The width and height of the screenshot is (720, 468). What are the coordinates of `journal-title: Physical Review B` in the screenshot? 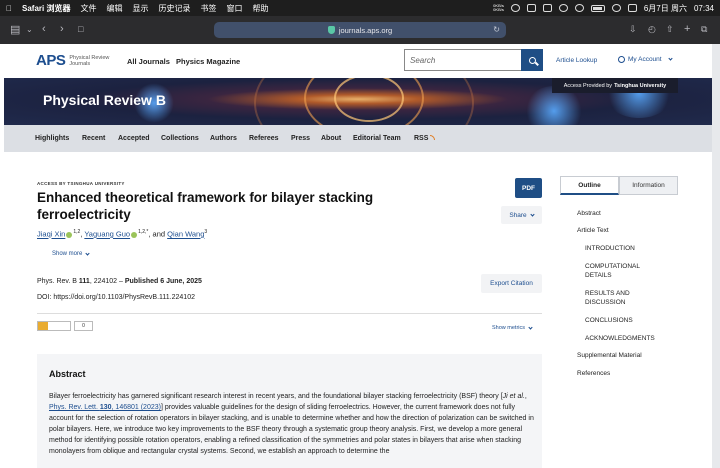 It's located at (104, 100).